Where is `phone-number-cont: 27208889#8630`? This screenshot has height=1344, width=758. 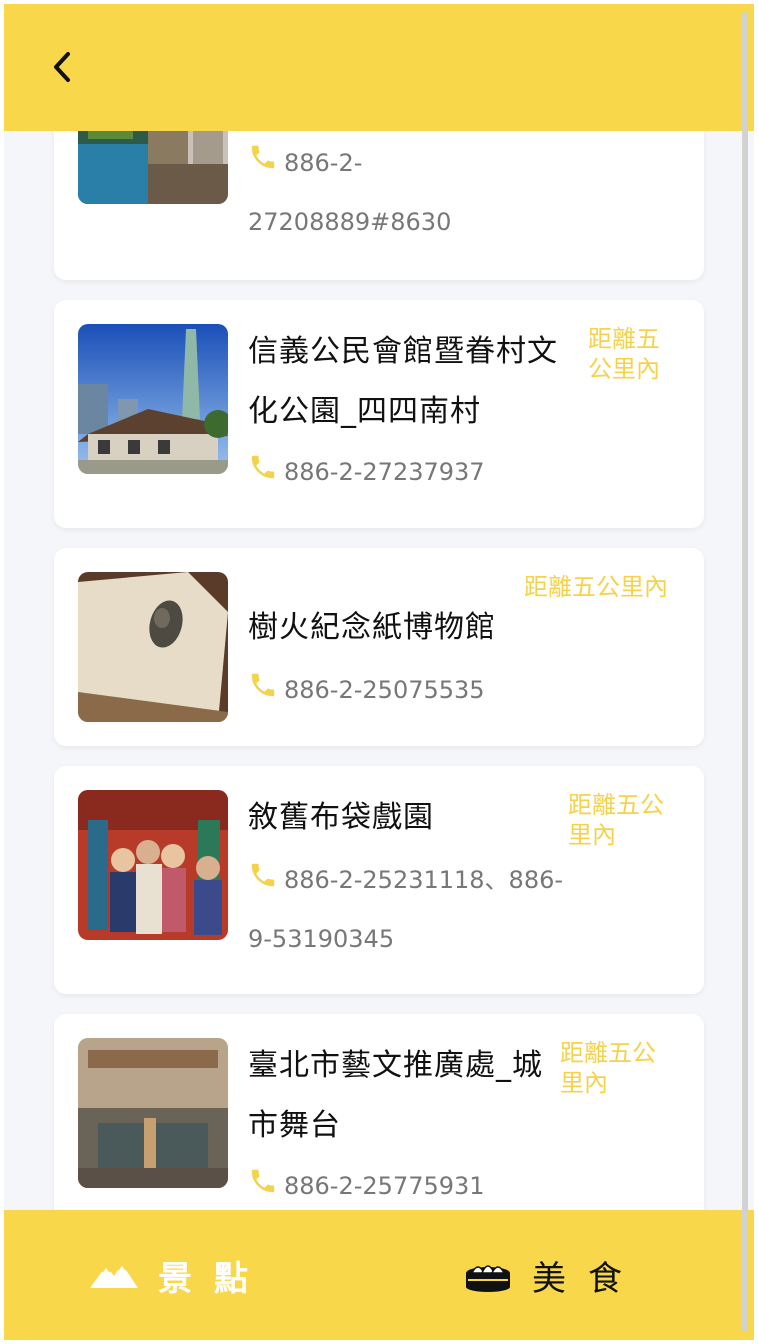
phone-number-cont: 27208889#8630 is located at coordinates (349, 222).